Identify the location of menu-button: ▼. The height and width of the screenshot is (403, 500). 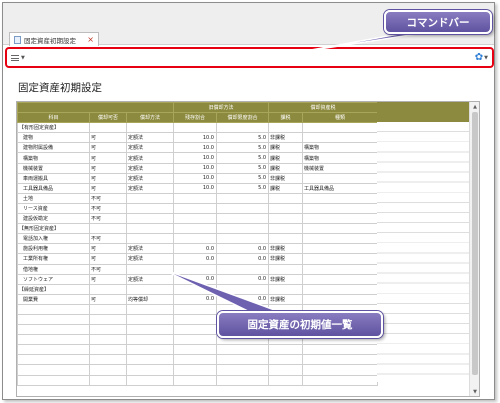
(18, 57).